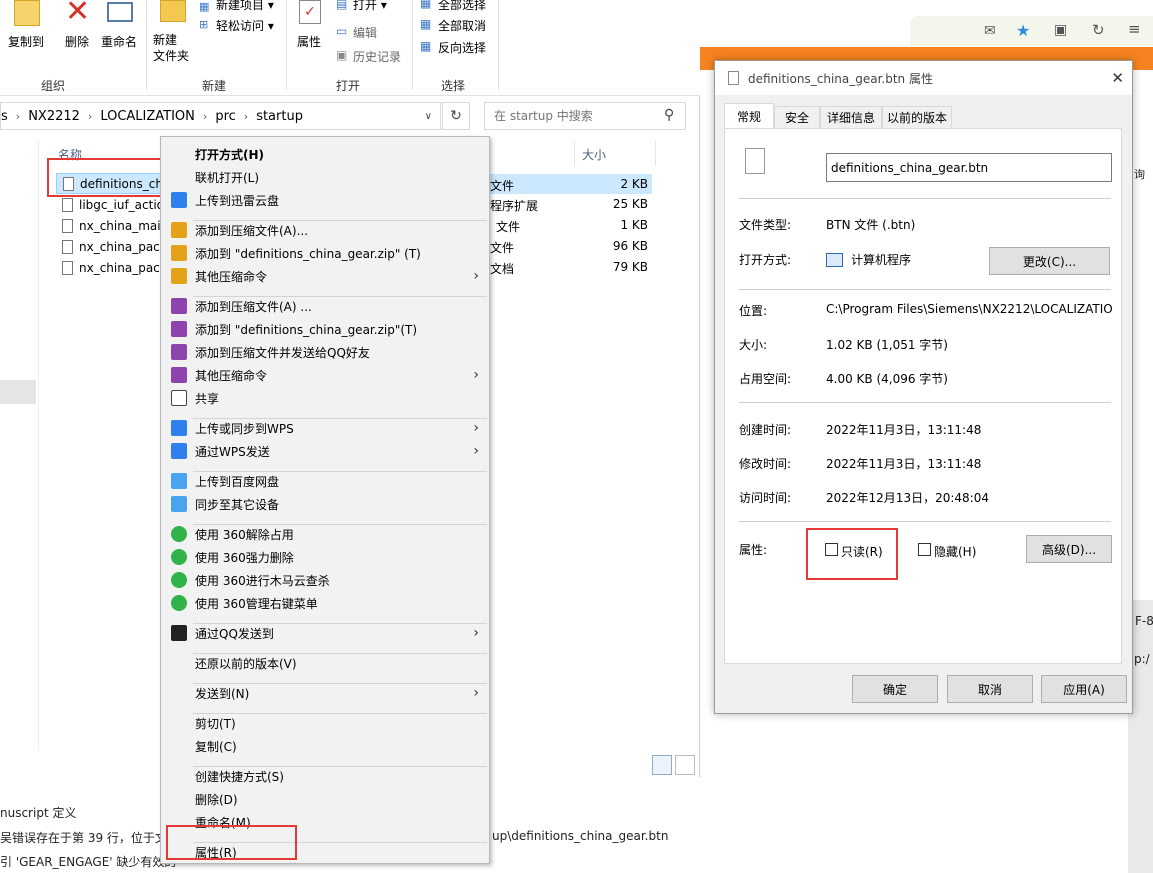 Image resolution: width=1153 pixels, height=873 pixels. What do you see at coordinates (119, 41) in the screenshot?
I see `rename-button: 重命名` at bounding box center [119, 41].